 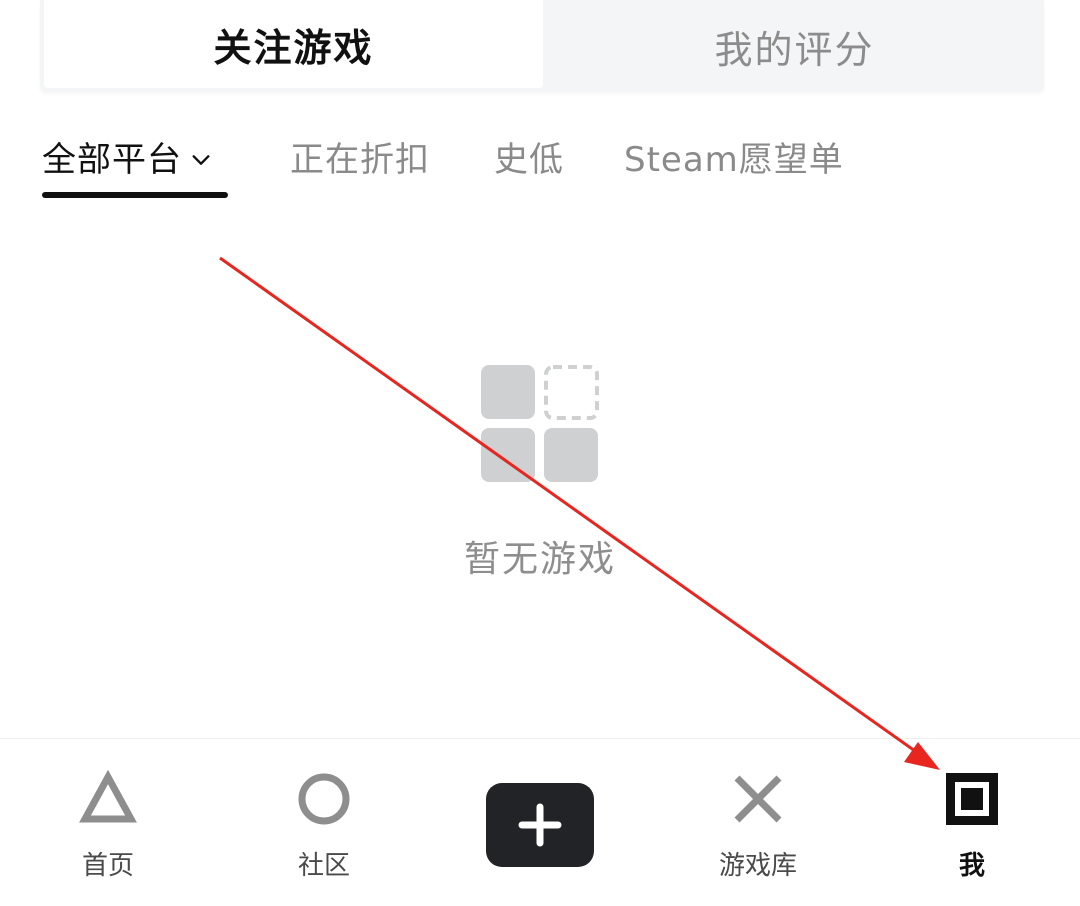 I want to click on circle-icon, so click(x=324, y=799).